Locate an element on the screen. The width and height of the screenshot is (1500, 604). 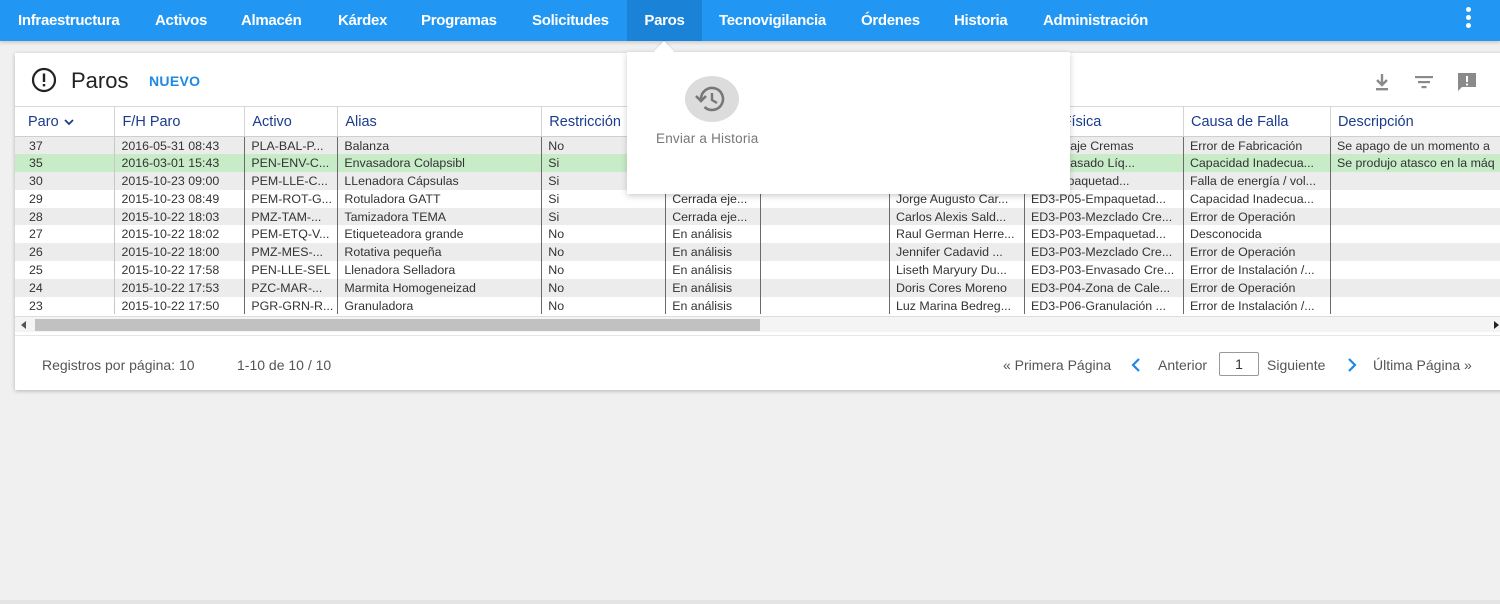
nav-item-solicitudes: Solicitudes is located at coordinates (570, 20).